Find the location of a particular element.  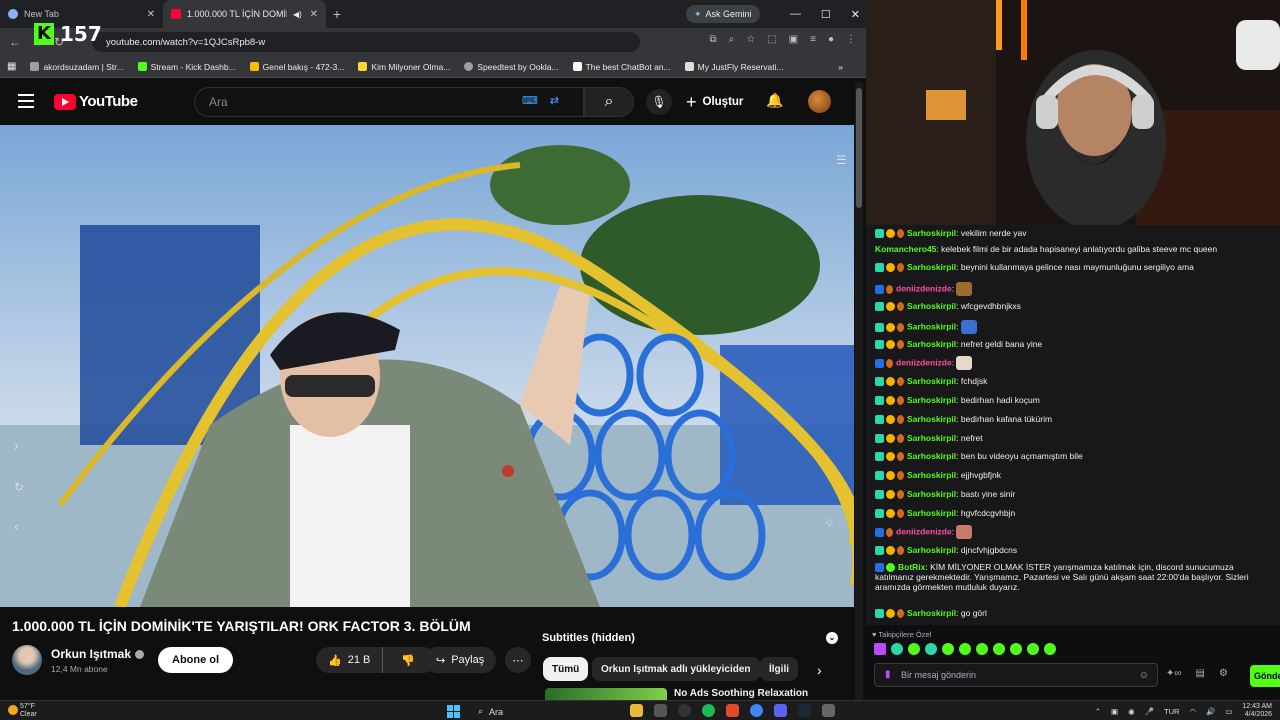

hamburger-menu-icon is located at coordinates (26, 103).